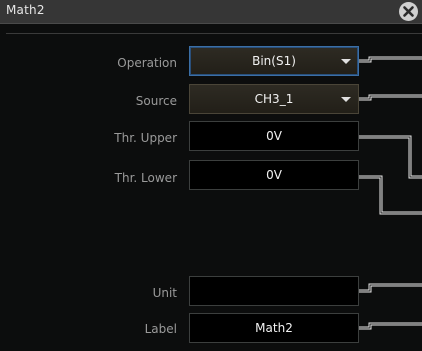 The image size is (422, 351). Describe the element at coordinates (390, 193) in the screenshot. I see `softkey-connector-lines` at that location.